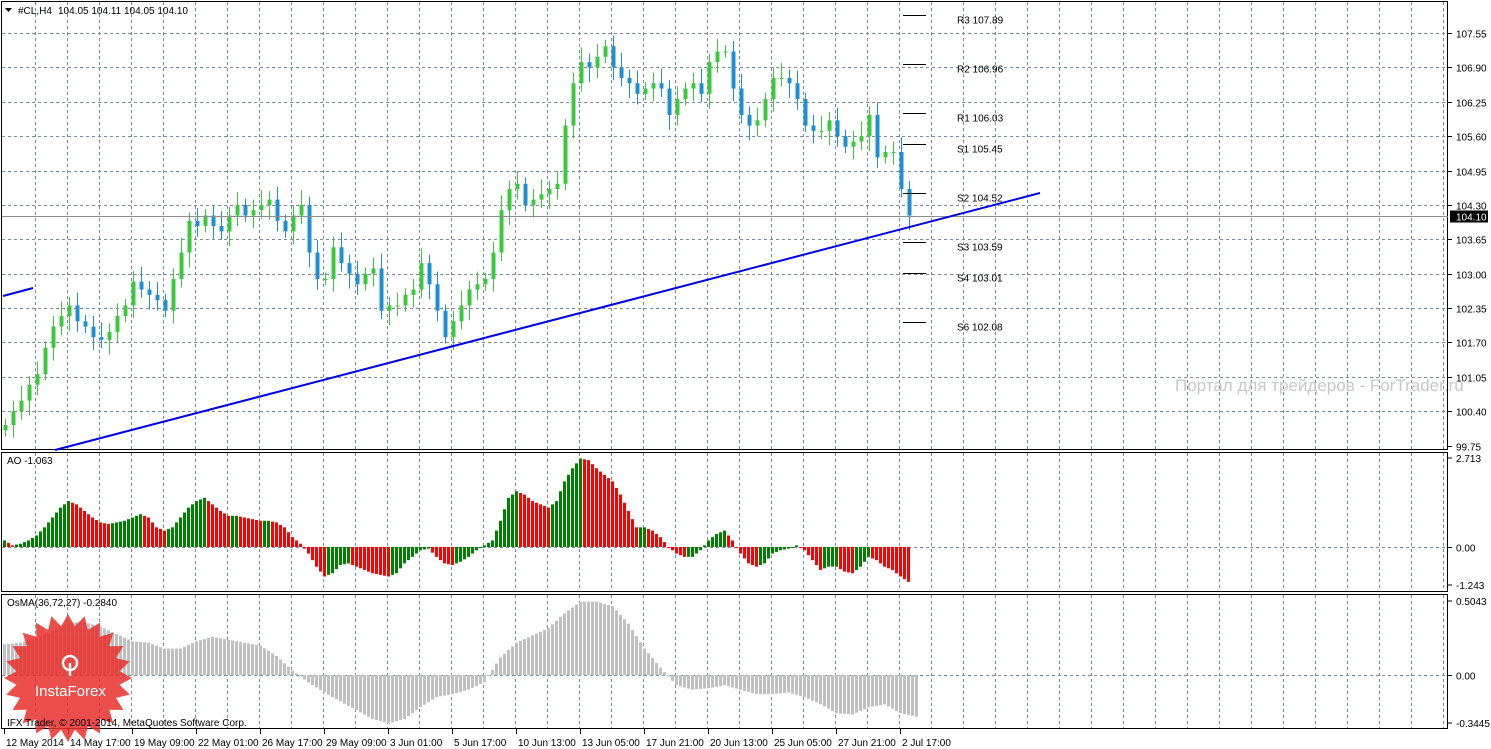 This screenshot has width=1491, height=749. I want to click on pivot-label: S4 103.01, so click(980, 279).